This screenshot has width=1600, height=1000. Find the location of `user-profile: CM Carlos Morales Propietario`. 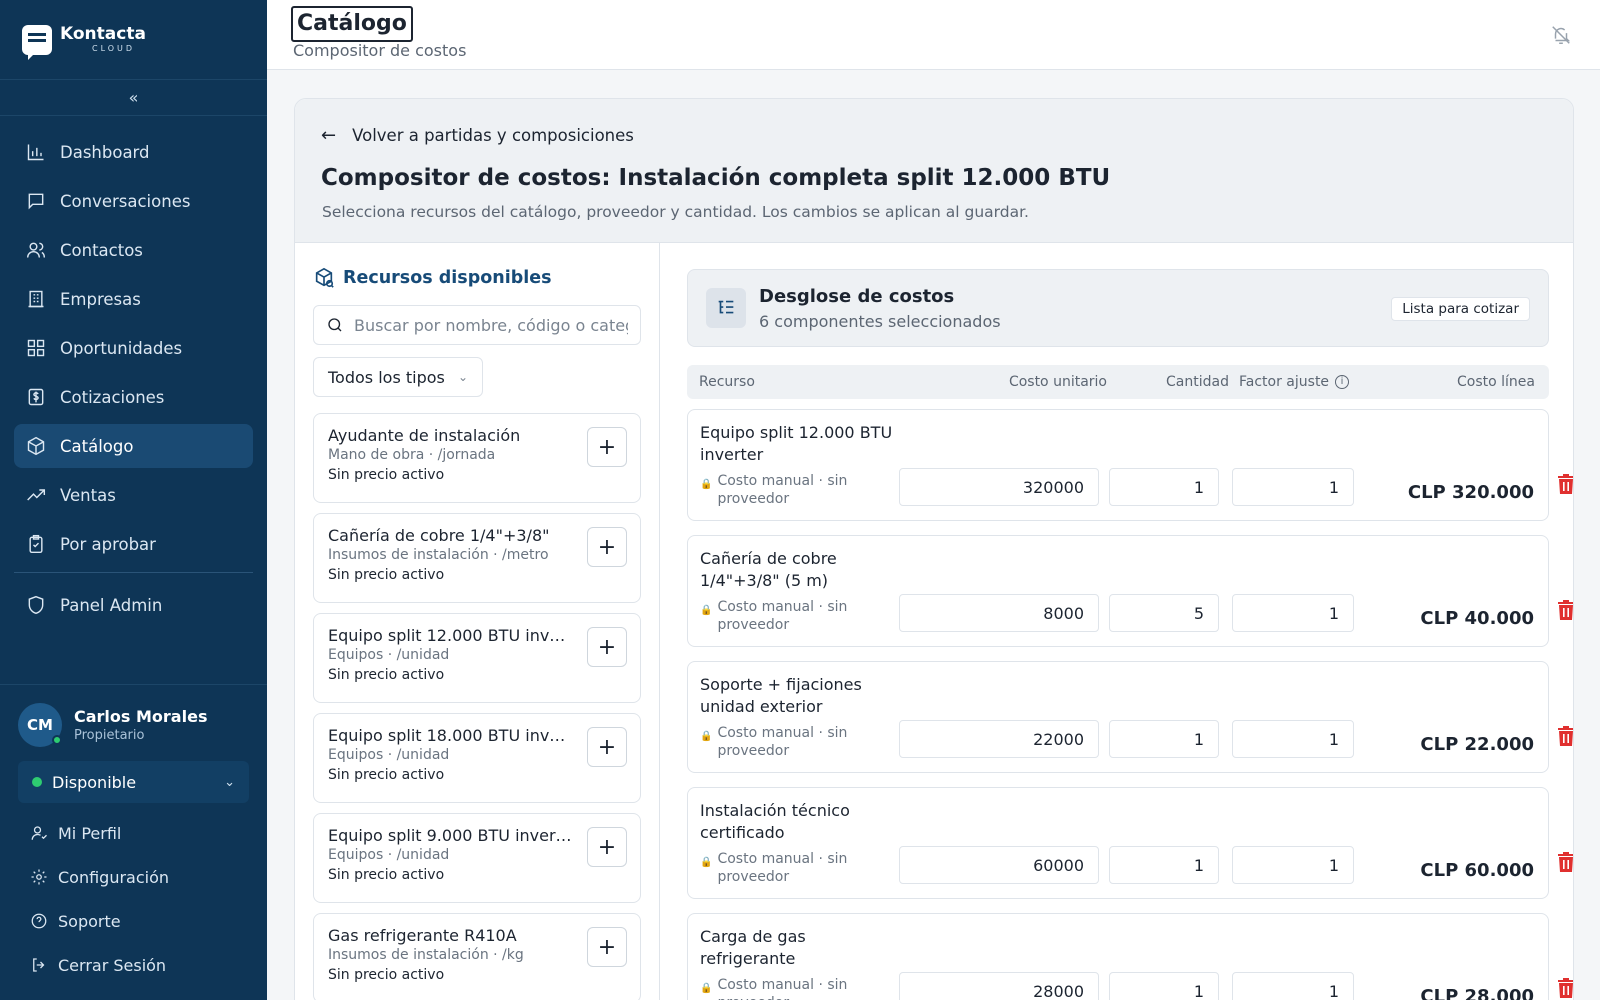

user-profile: CM Carlos Morales Propietario is located at coordinates (133, 725).